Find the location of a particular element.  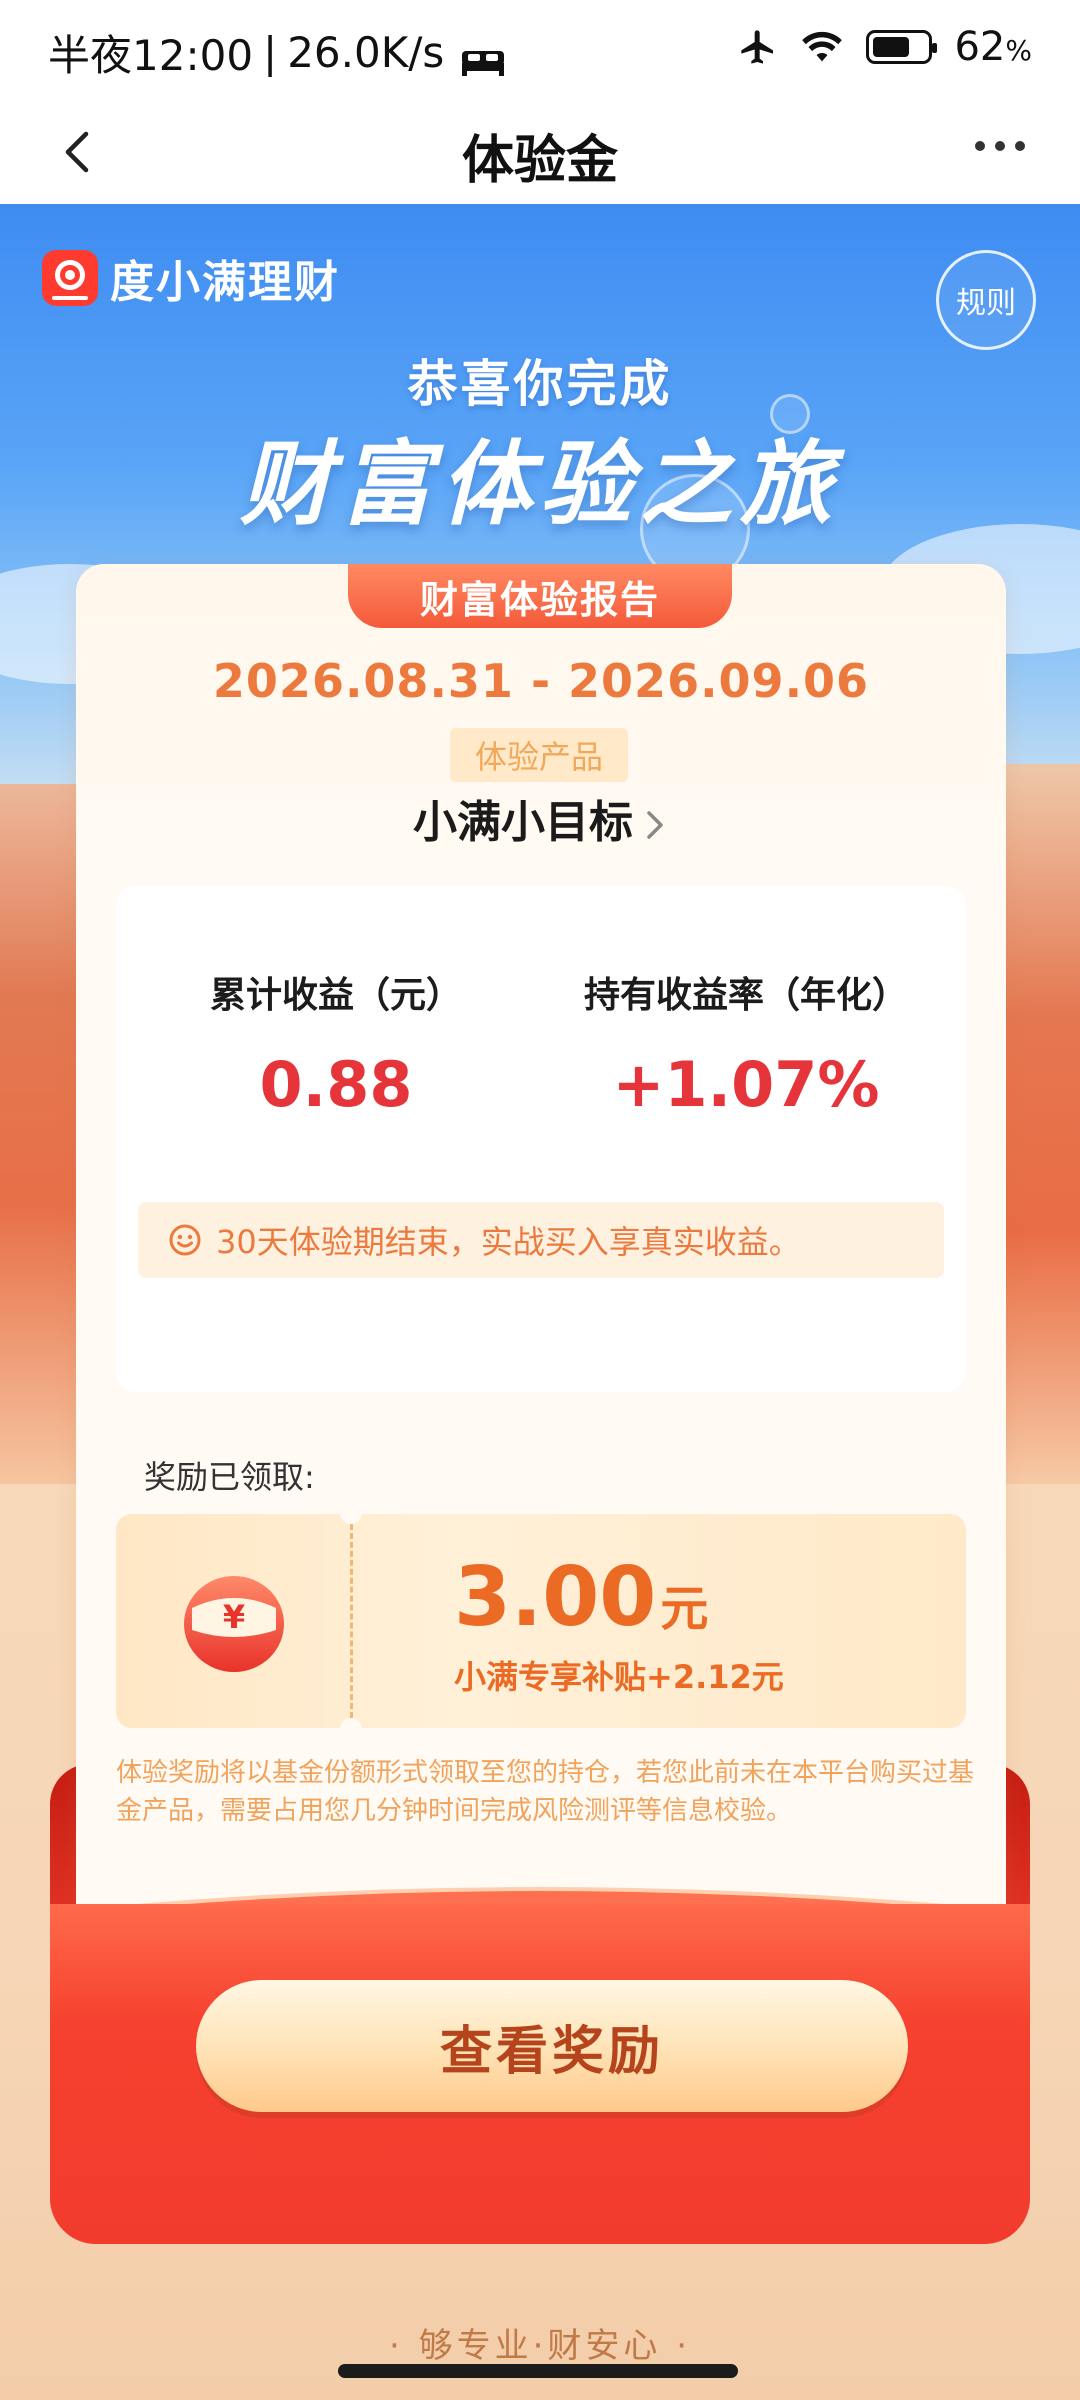

smile-icon is located at coordinates (185, 1240).